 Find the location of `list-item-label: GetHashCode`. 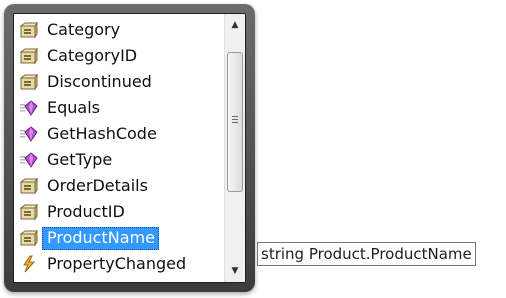

list-item-label: GetHashCode is located at coordinates (102, 133).